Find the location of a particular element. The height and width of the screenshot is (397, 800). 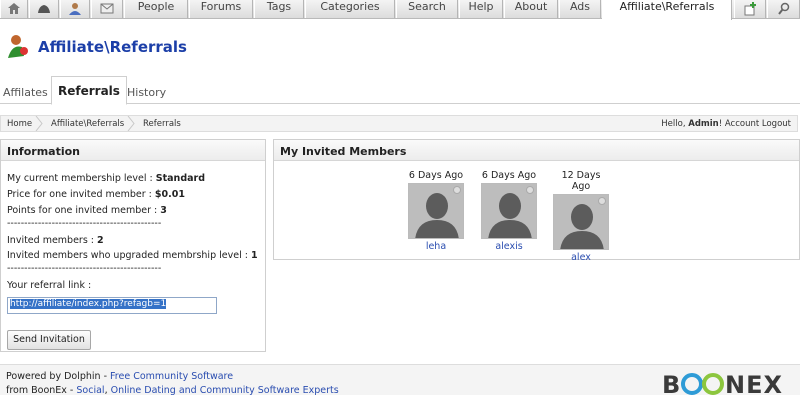

tab-label: Ads is located at coordinates (580, 6).